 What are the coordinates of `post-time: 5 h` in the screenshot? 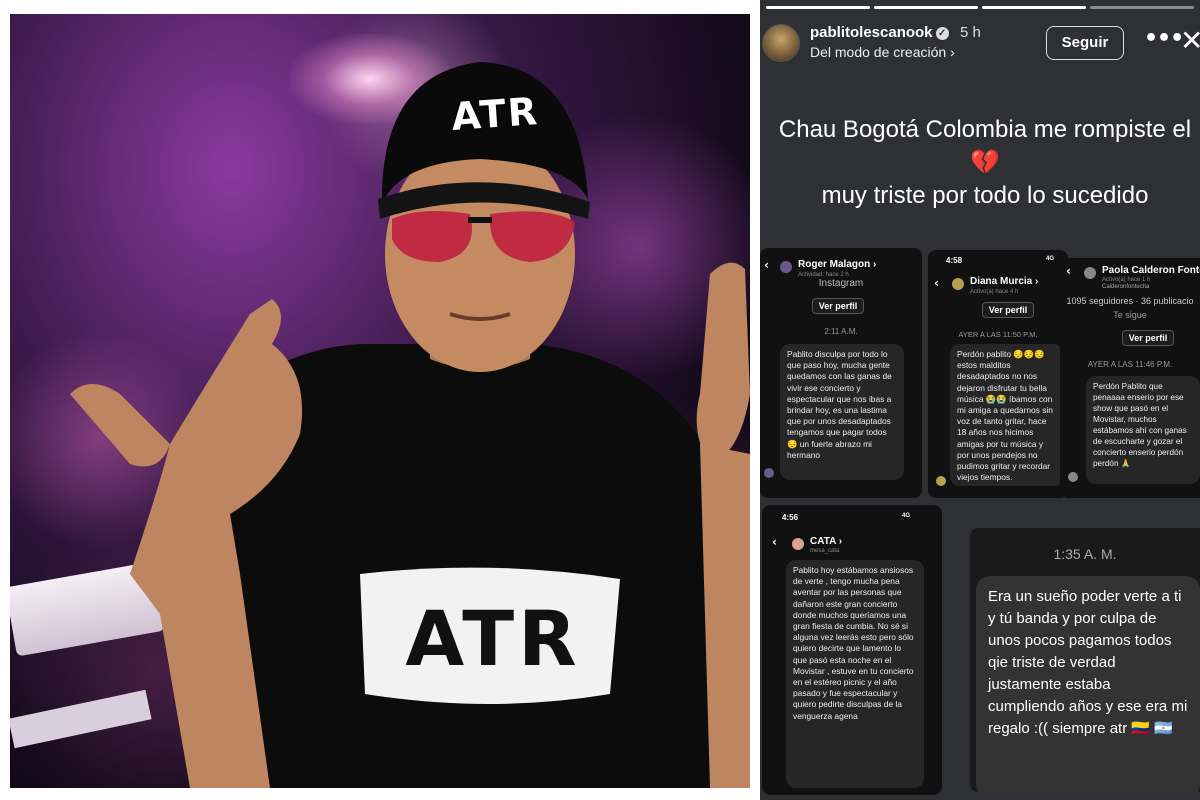 It's located at (970, 32).